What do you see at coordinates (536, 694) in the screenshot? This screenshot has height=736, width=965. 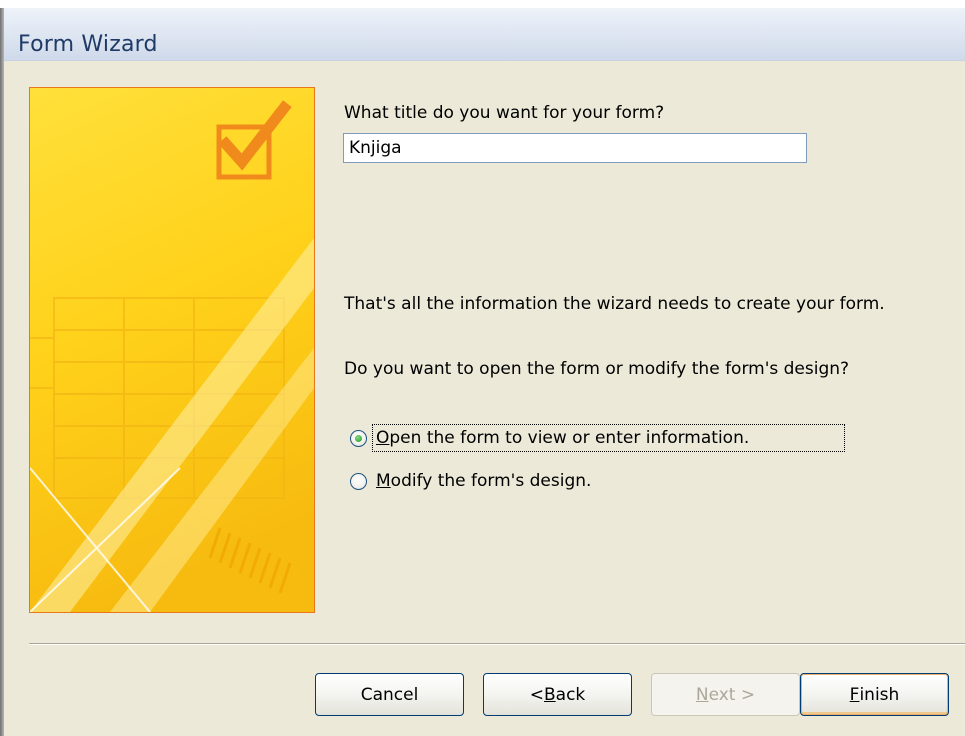 I see `back-prefix: <` at bounding box center [536, 694].